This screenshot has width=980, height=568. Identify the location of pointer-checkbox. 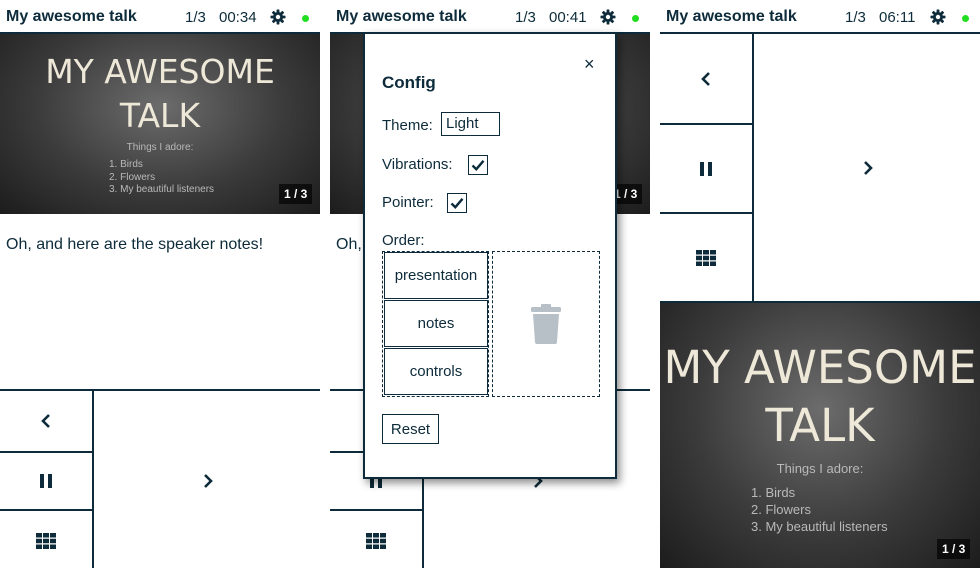
(457, 203).